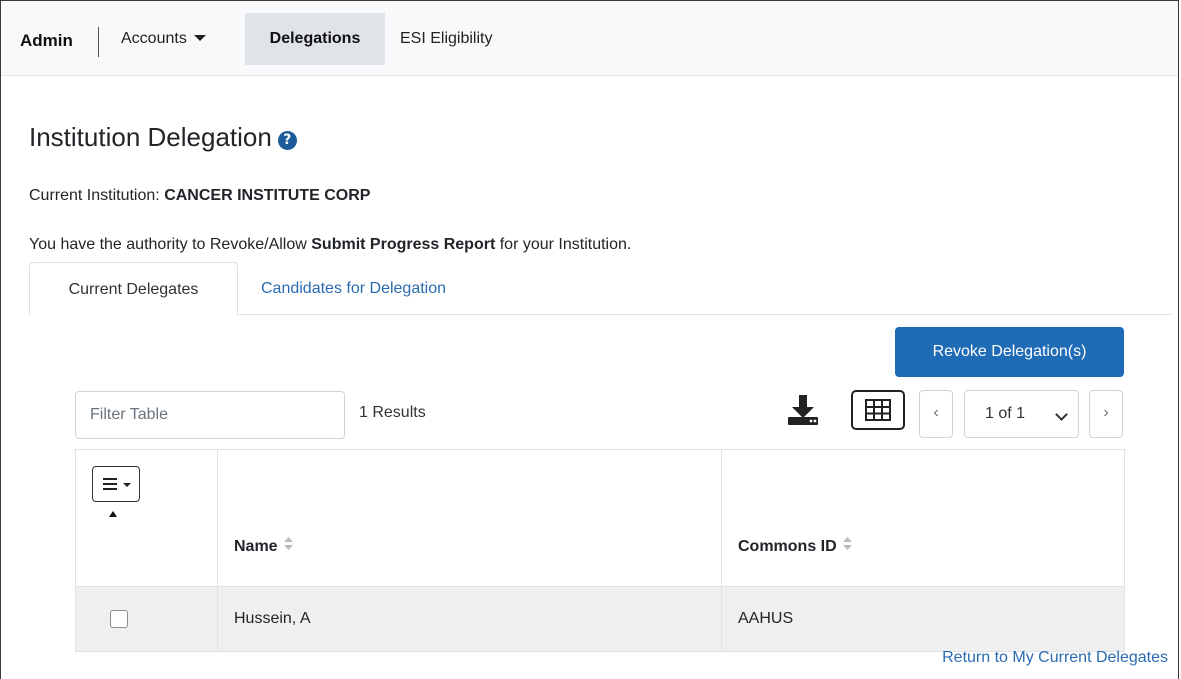 This screenshot has width=1181, height=679. Describe the element at coordinates (936, 414) in the screenshot. I see `prev-page-button: ‹` at that location.